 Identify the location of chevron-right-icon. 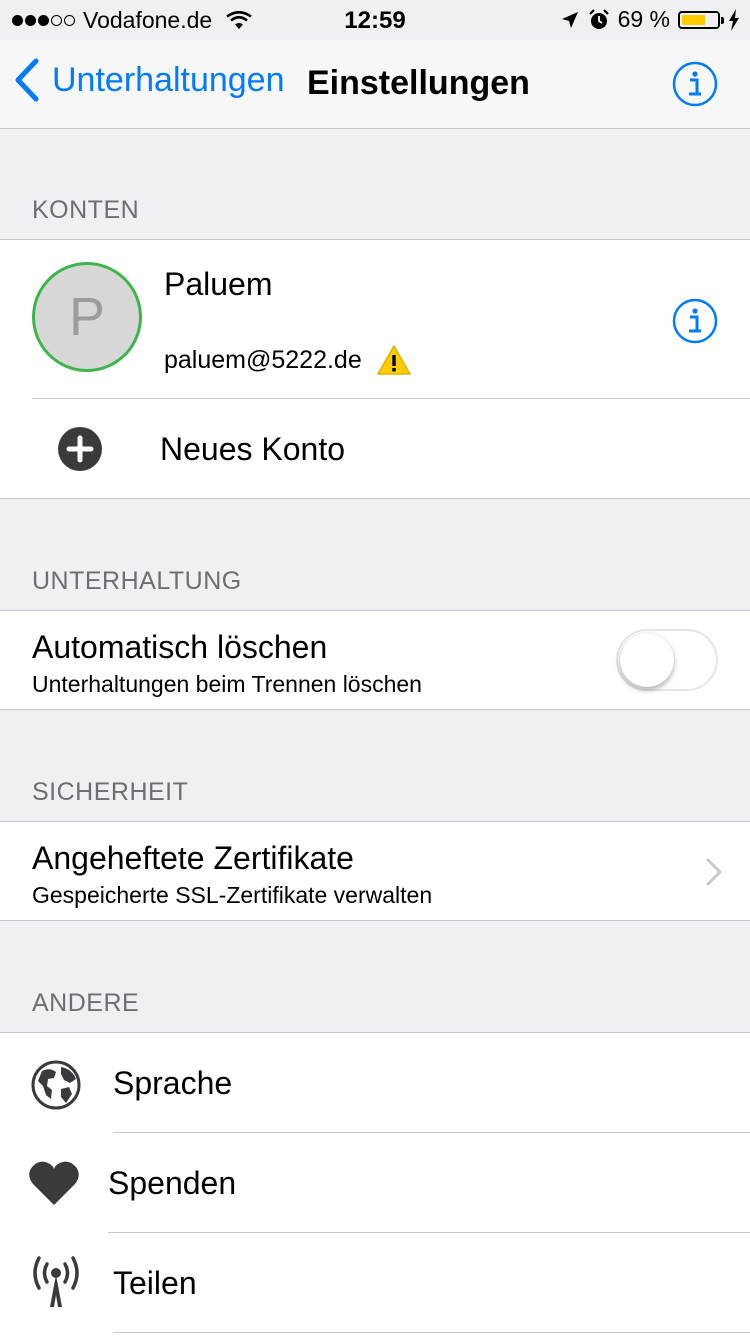
(714, 872).